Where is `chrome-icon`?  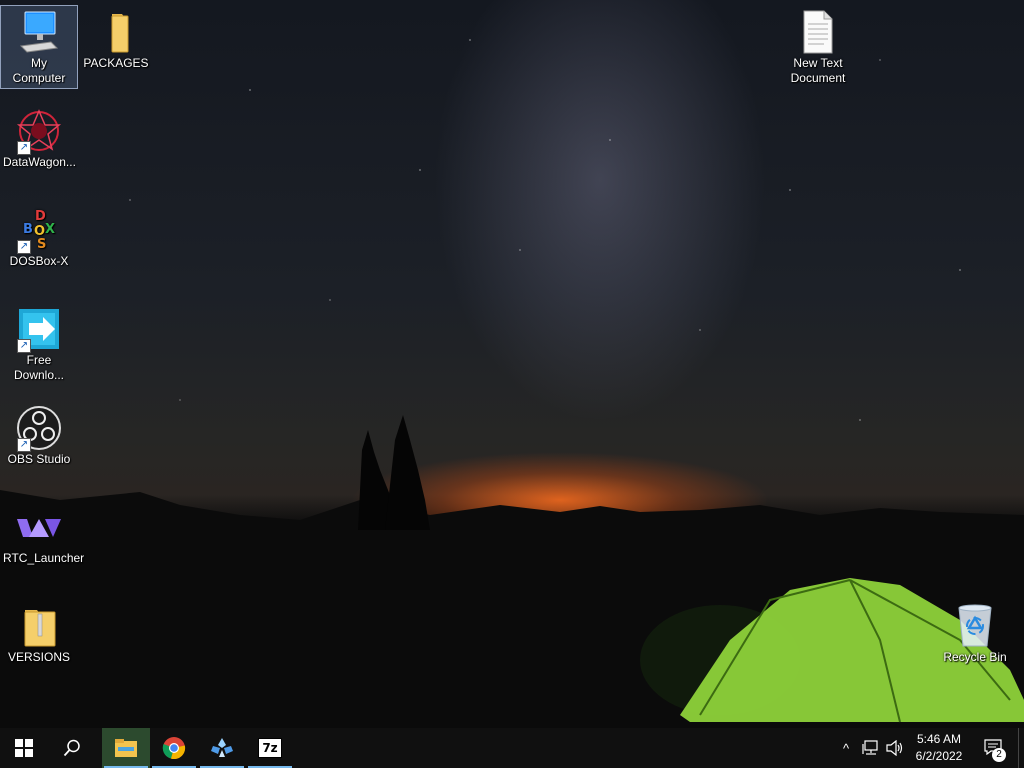
chrome-icon is located at coordinates (174, 748).